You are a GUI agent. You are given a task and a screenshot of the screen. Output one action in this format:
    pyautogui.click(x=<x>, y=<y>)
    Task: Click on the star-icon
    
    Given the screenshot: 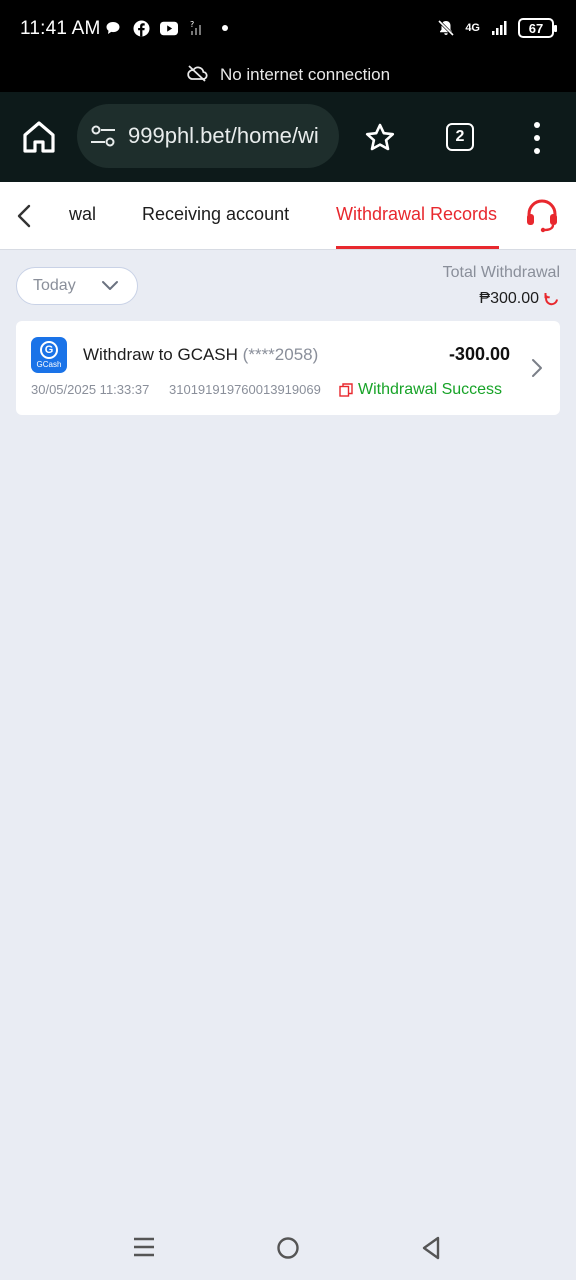 What is the action you would take?
    pyautogui.click(x=380, y=137)
    